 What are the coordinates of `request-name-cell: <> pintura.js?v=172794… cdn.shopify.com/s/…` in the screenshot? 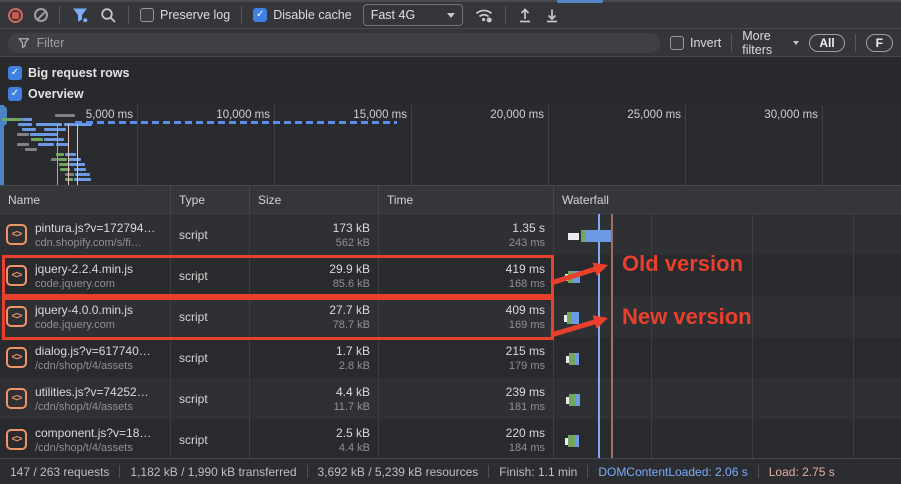 It's located at (85, 234).